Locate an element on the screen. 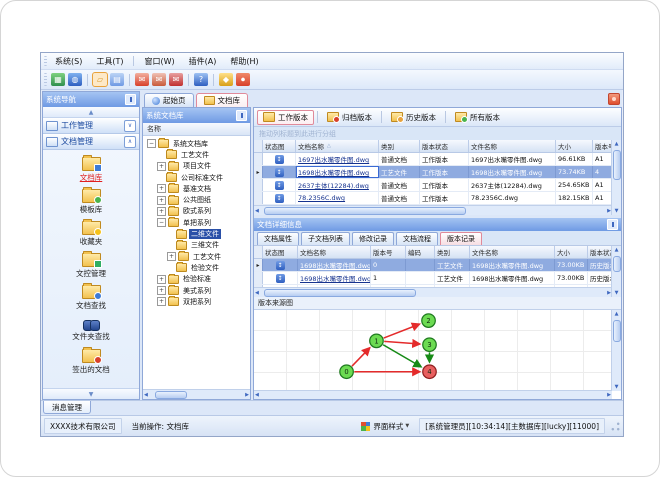 The height and width of the screenshot is (477, 660). message-manager-tab: 消息管理 is located at coordinates (67, 407).